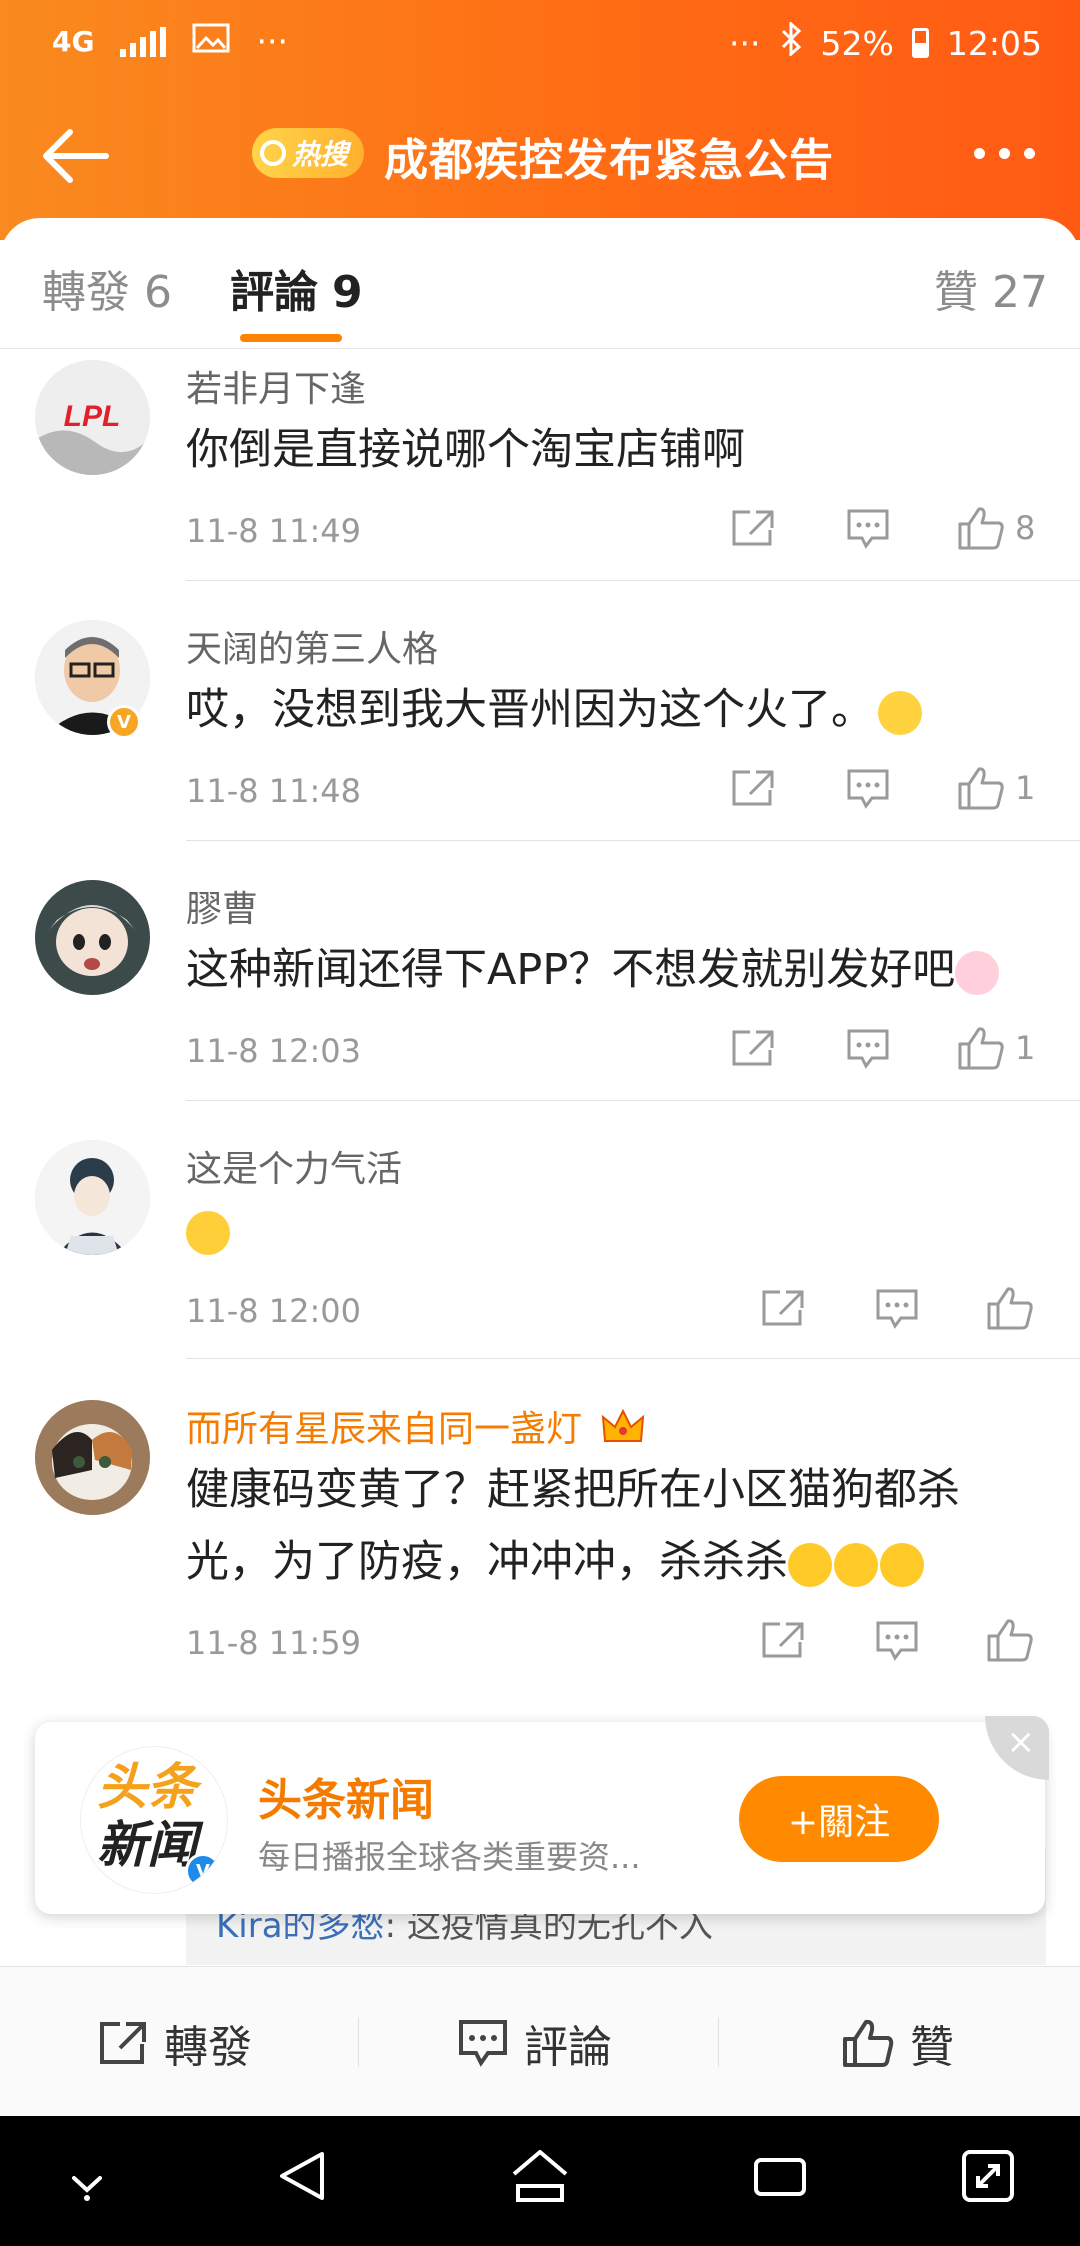 The height and width of the screenshot is (2246, 1080). I want to click on comment-label: 評論, so click(568, 2047).